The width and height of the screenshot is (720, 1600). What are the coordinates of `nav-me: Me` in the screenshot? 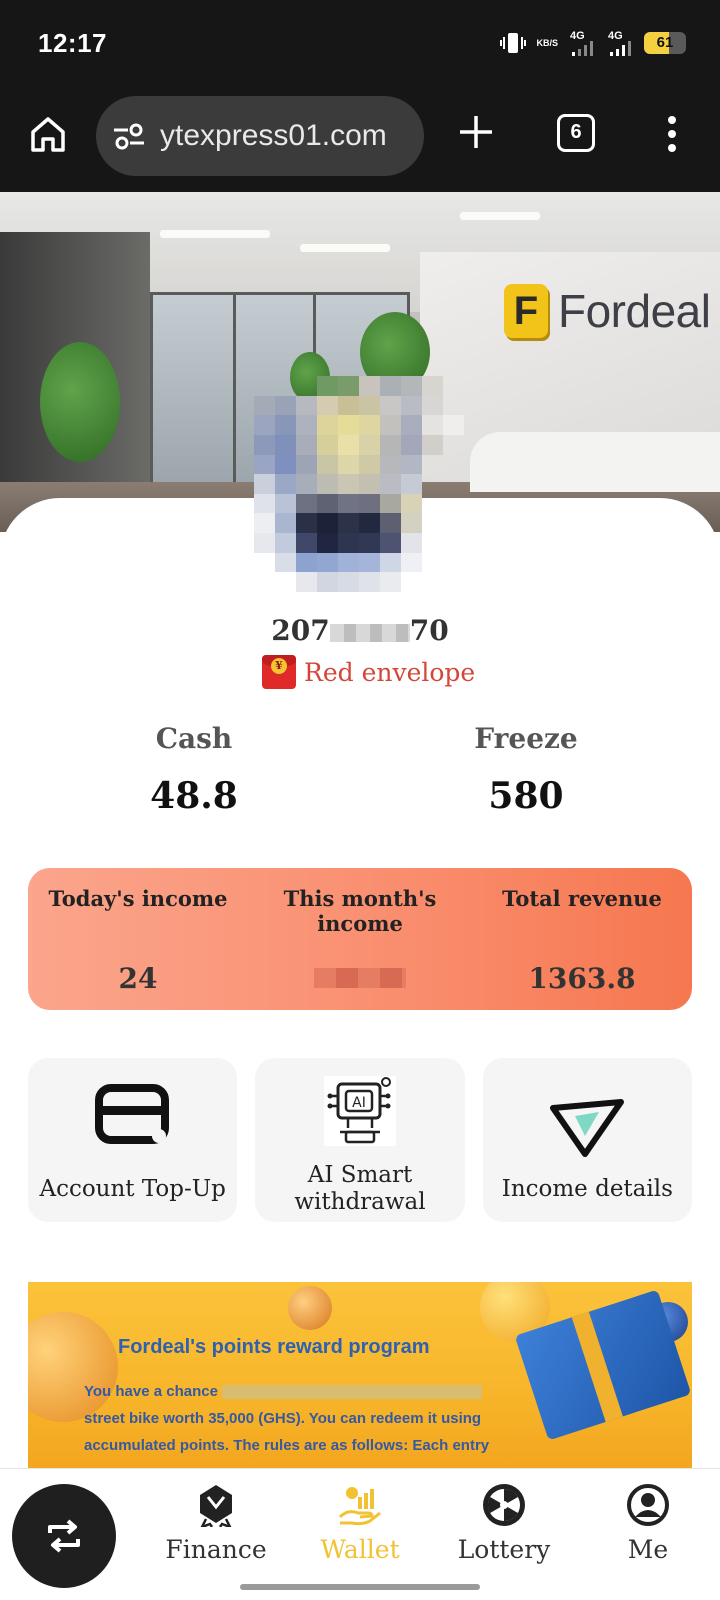 It's located at (648, 1522).